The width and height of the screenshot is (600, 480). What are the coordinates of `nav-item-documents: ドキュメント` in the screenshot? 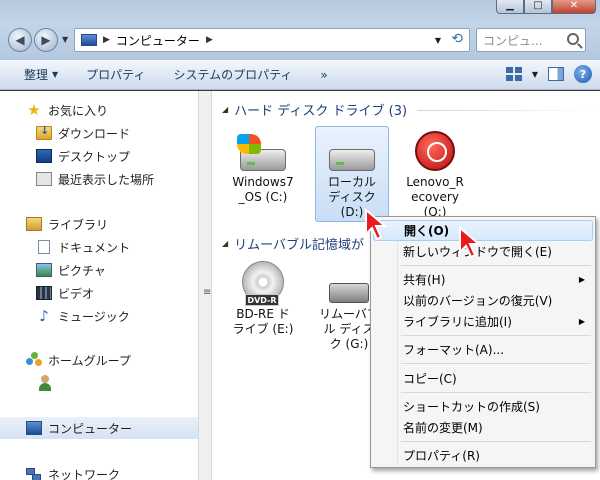 It's located at (83, 247).